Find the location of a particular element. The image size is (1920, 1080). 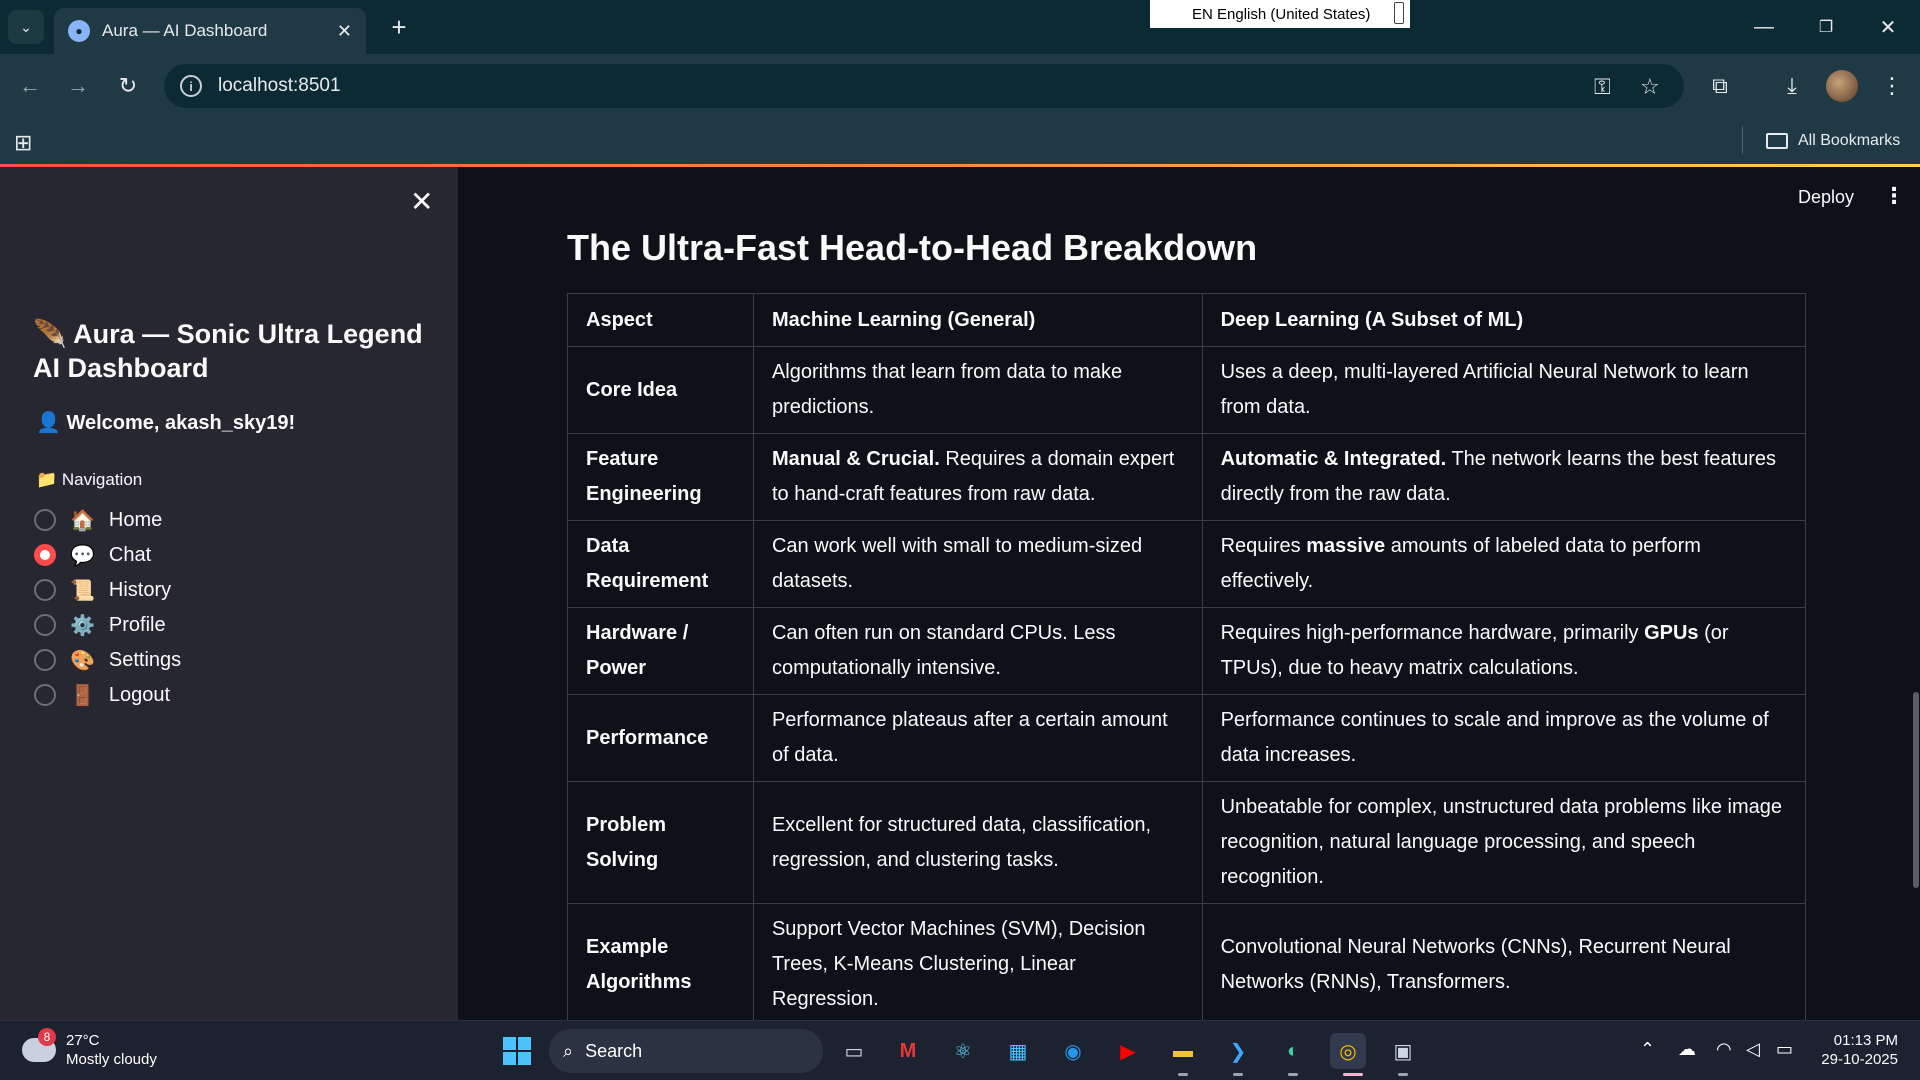

system-clock: 01:13 PM 29-10-2025 is located at coordinates (1858, 1050).